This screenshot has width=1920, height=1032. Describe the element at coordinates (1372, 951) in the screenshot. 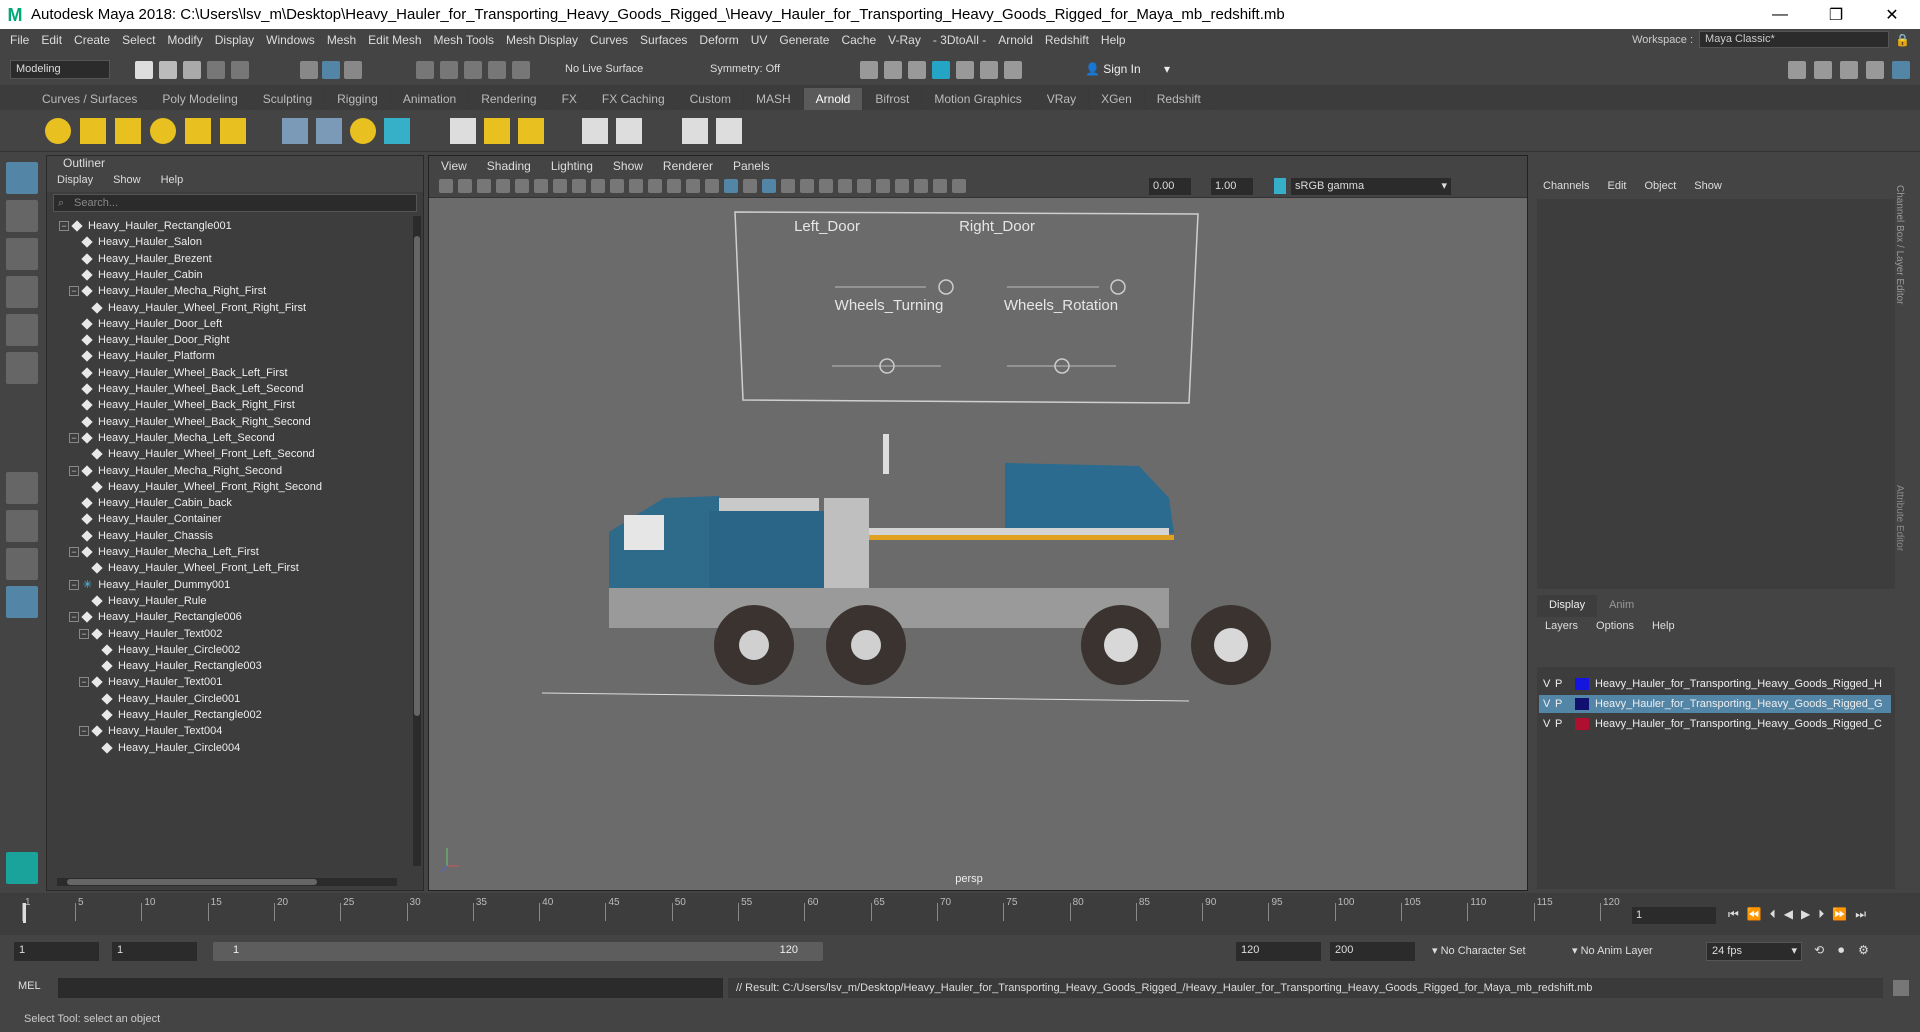

I see `anim-end-field: 200` at that location.